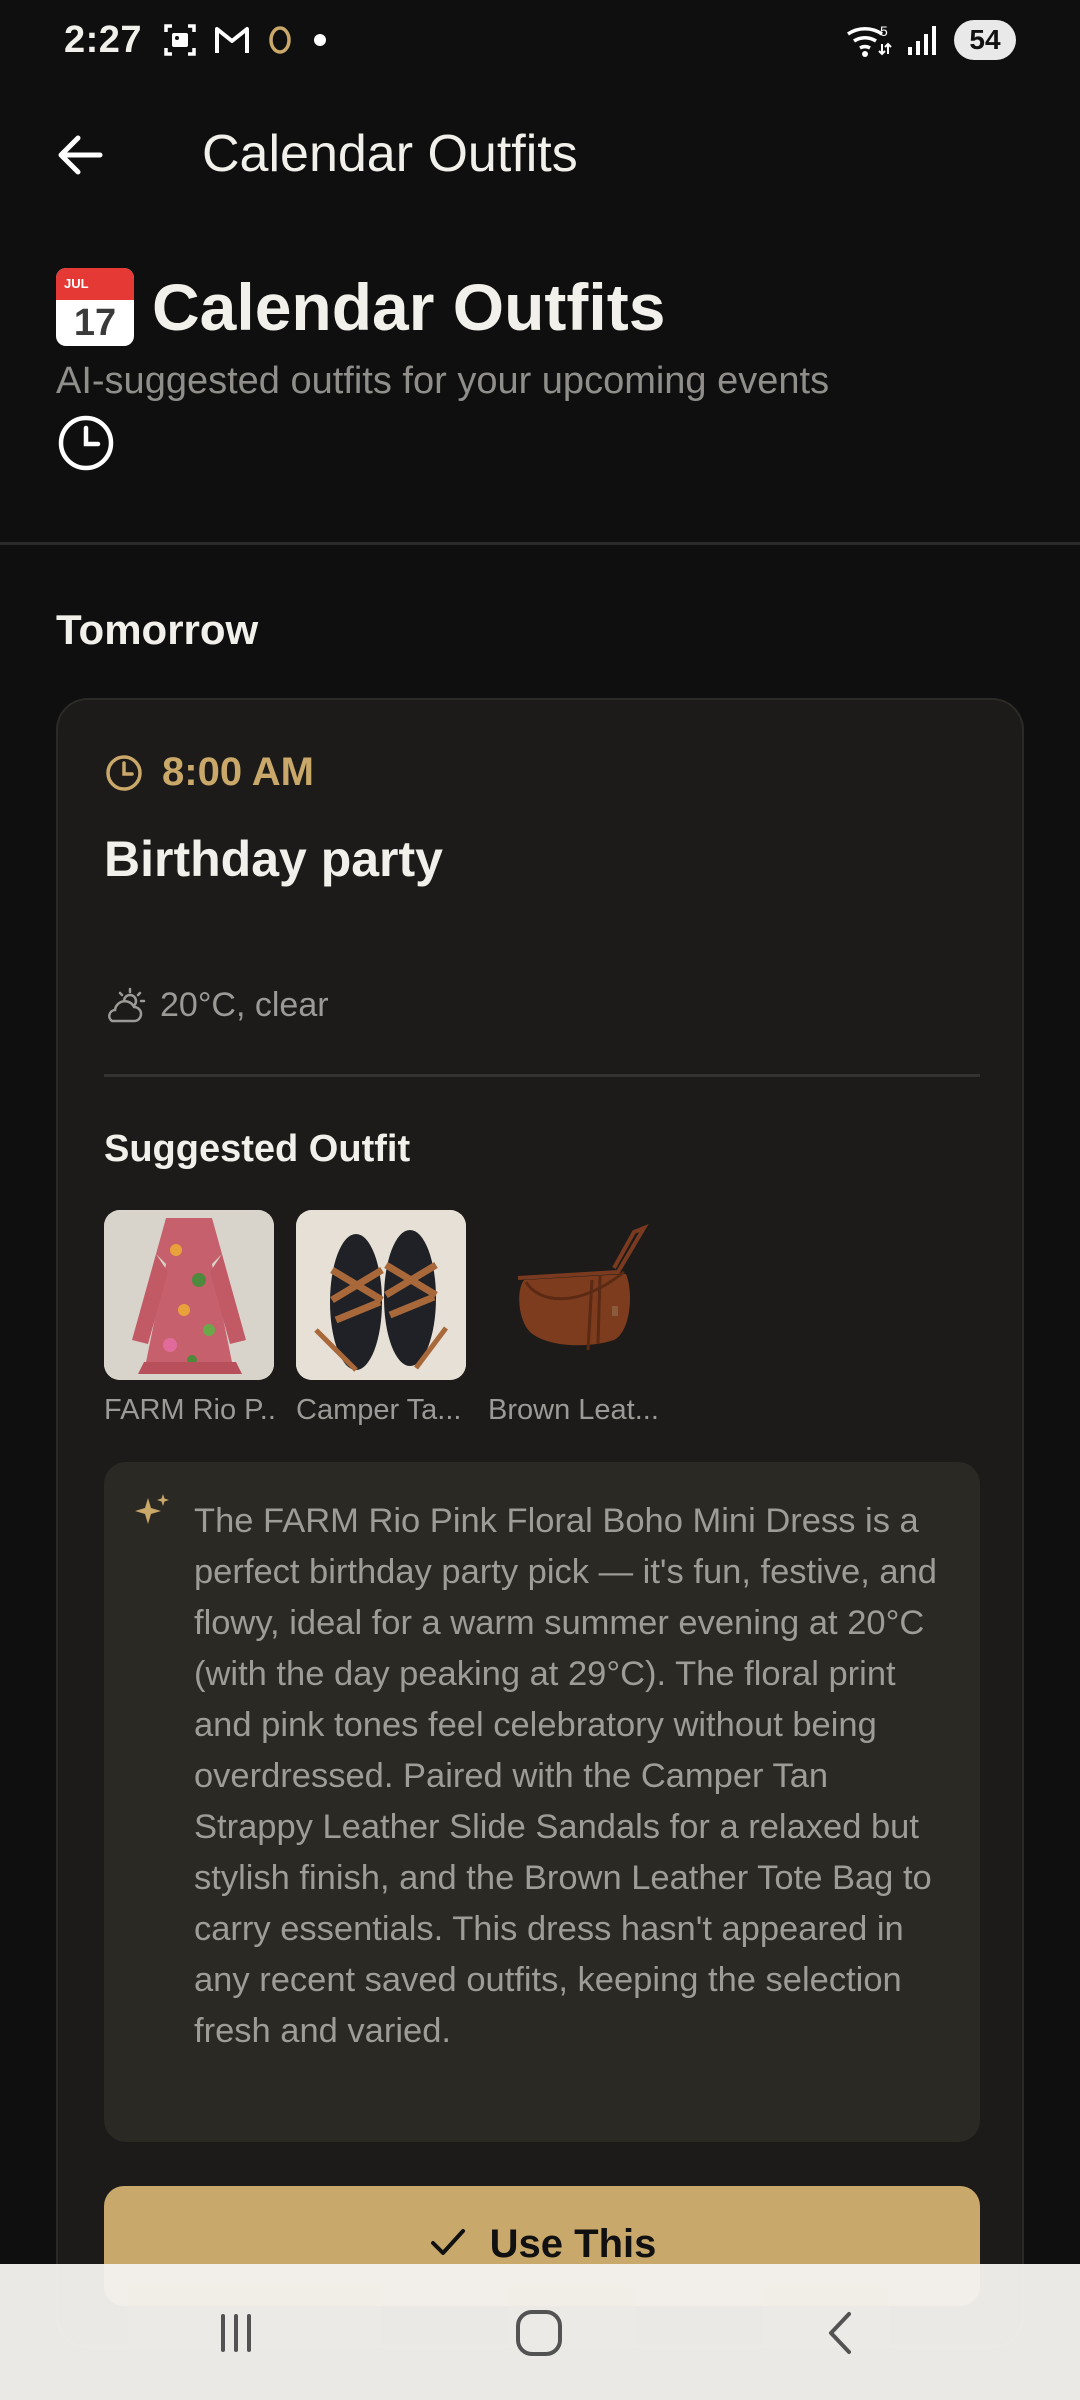 The height and width of the screenshot is (2400, 1080). What do you see at coordinates (238, 772) in the screenshot?
I see `event-time: 8:00 AM` at bounding box center [238, 772].